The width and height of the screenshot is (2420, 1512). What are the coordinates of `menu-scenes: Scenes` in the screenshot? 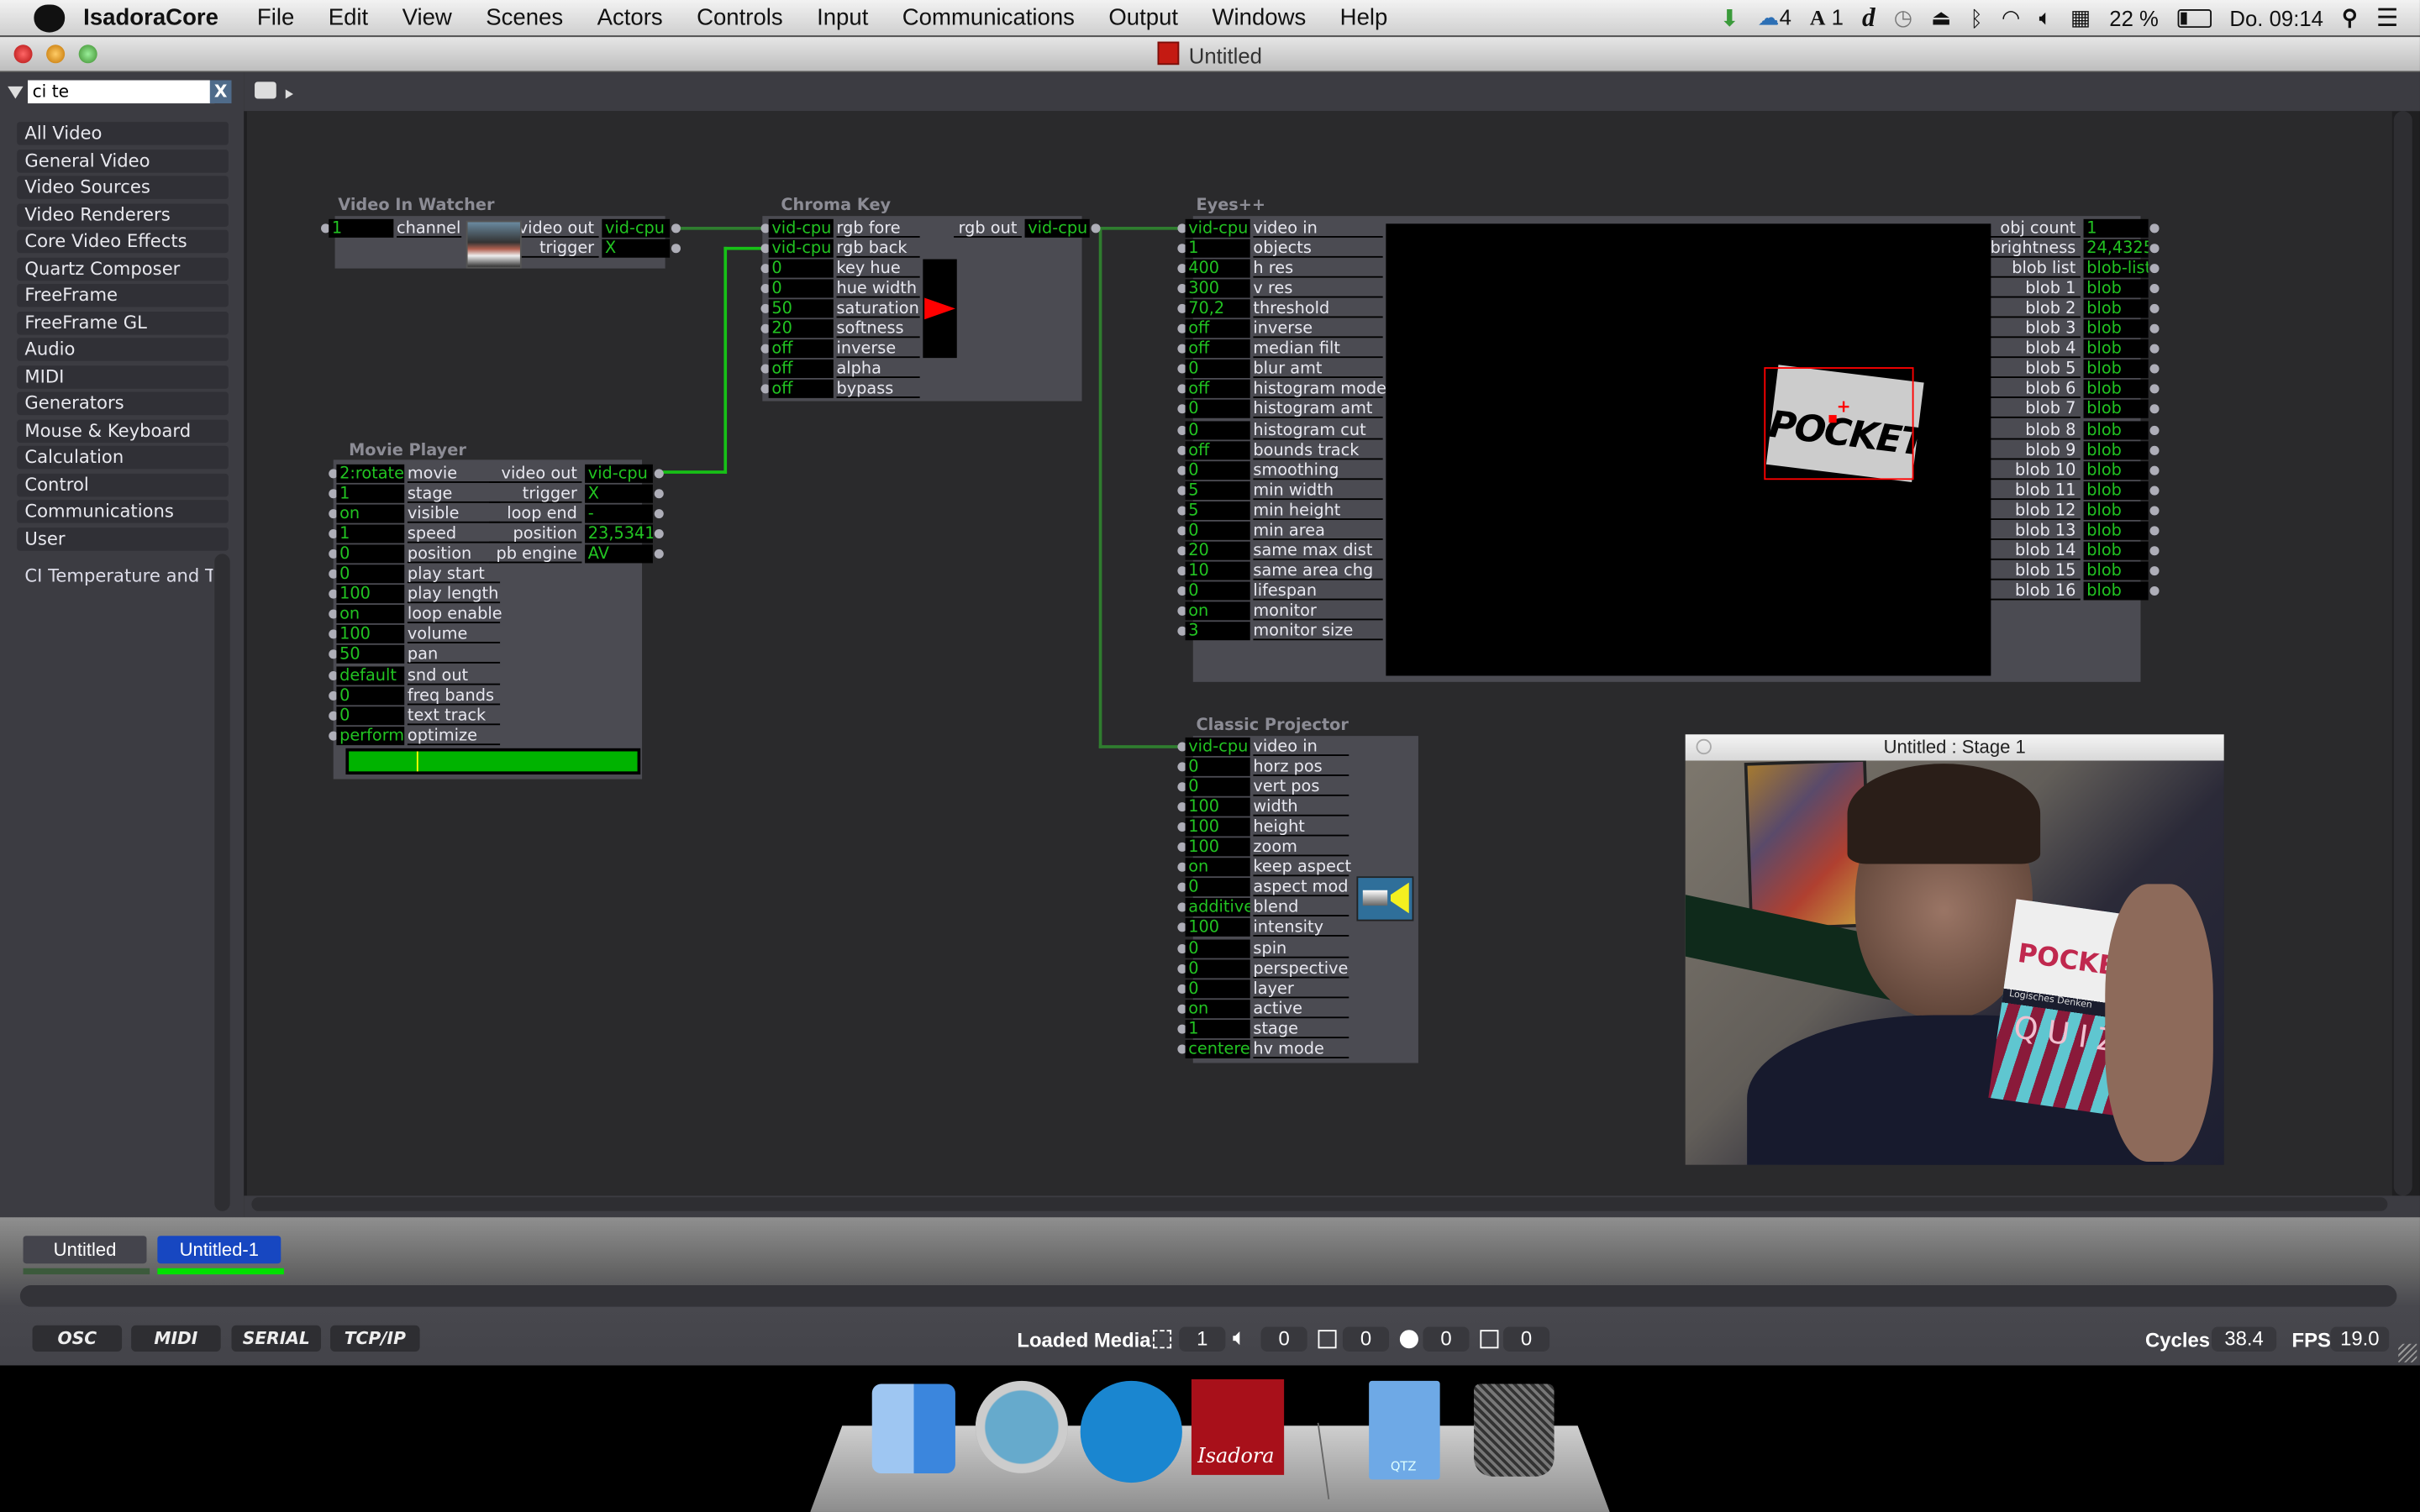 It's located at (524, 18).